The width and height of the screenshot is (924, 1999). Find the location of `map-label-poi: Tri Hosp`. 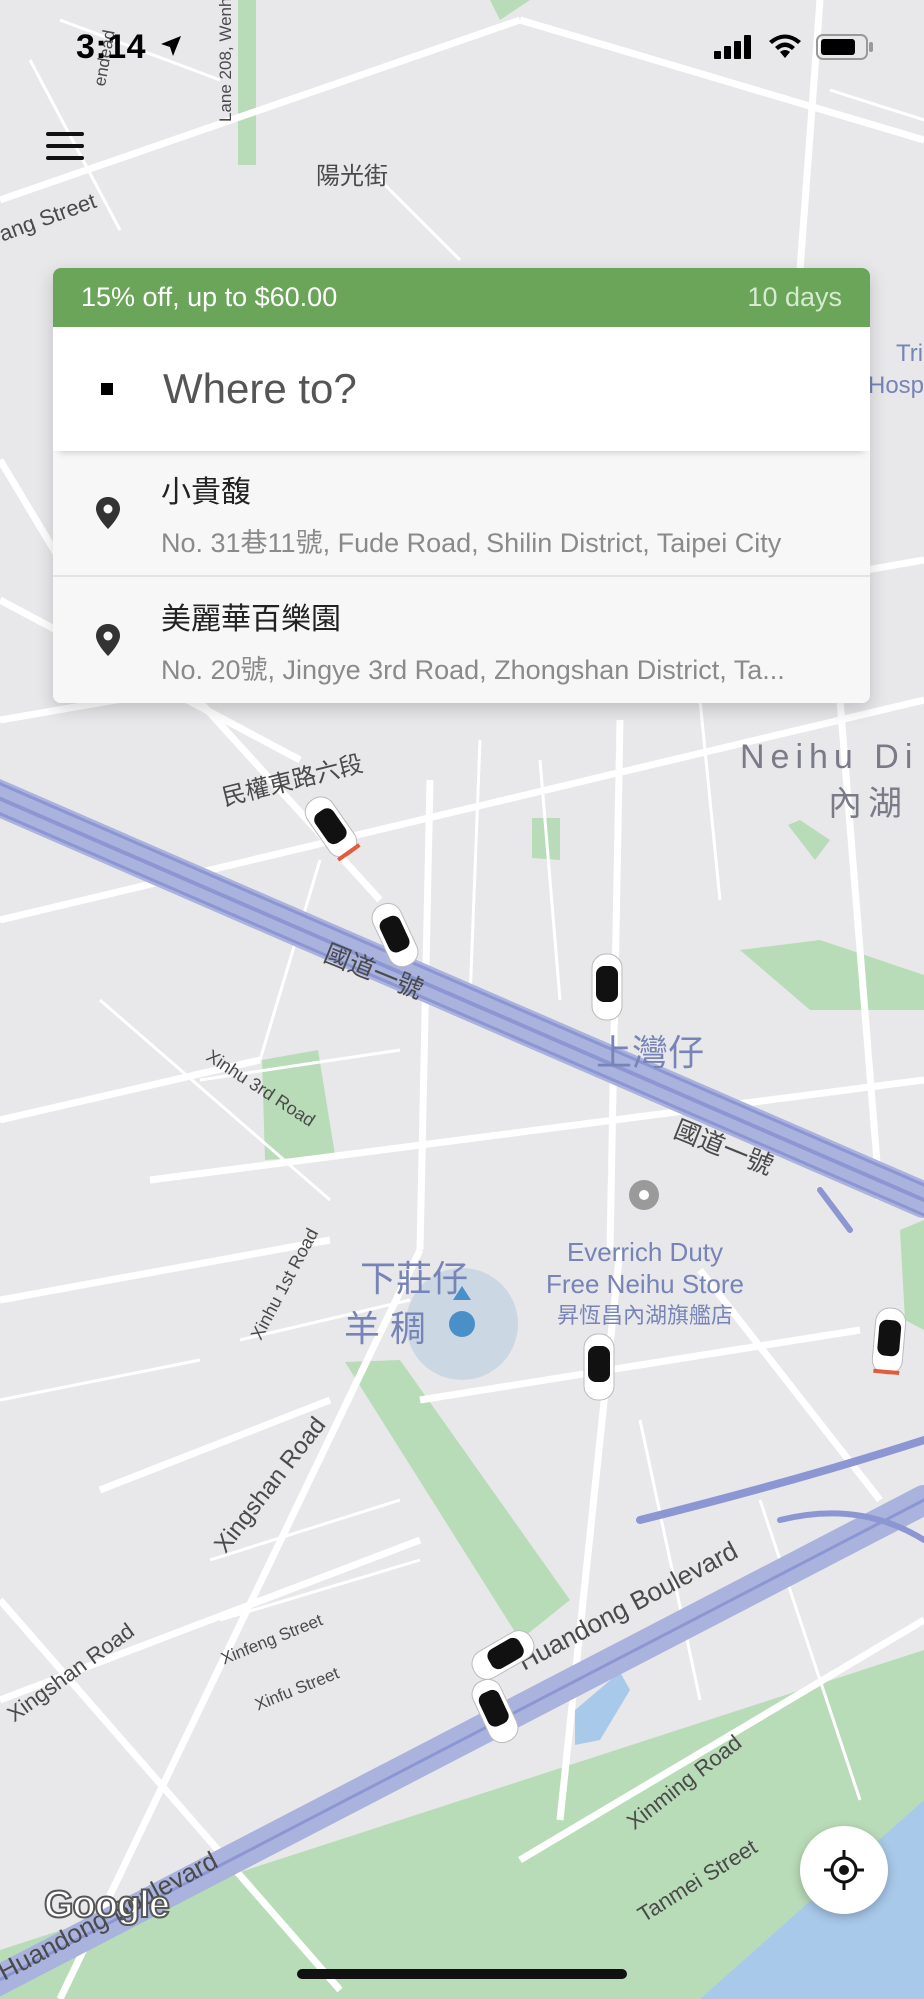

map-label-poi: Tri Hosp is located at coordinates (896, 370).